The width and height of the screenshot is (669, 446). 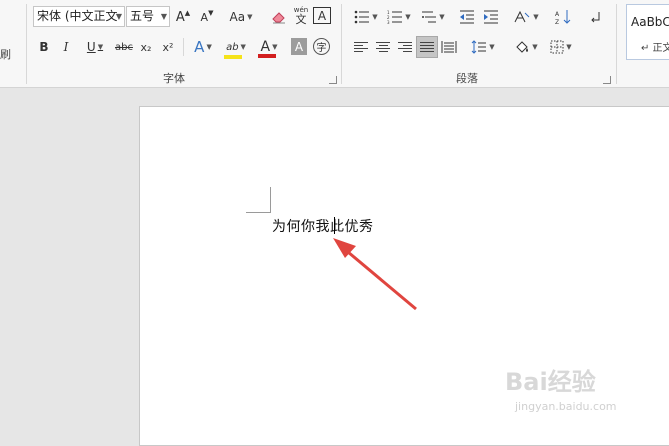 I want to click on watermark-brand: Bai经验, so click(x=550, y=382).